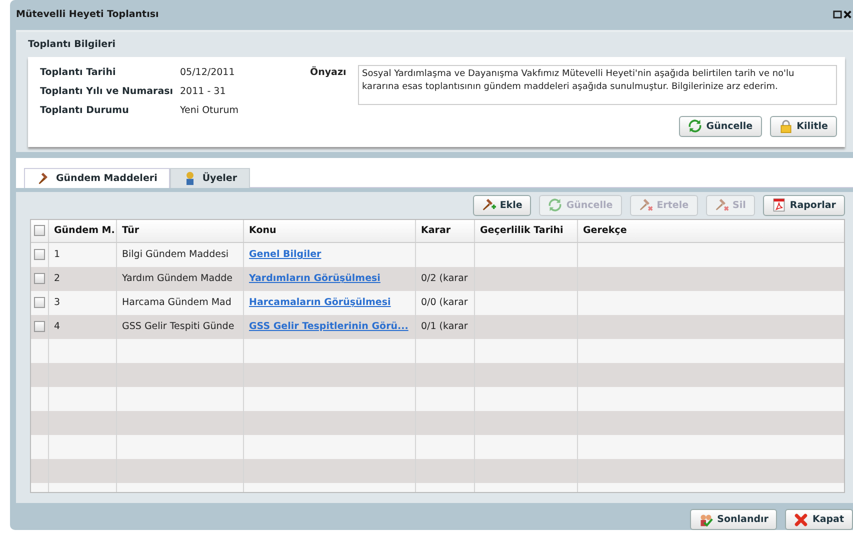  Describe the element at coordinates (445, 231) in the screenshot. I see `column-header: Karar` at that location.